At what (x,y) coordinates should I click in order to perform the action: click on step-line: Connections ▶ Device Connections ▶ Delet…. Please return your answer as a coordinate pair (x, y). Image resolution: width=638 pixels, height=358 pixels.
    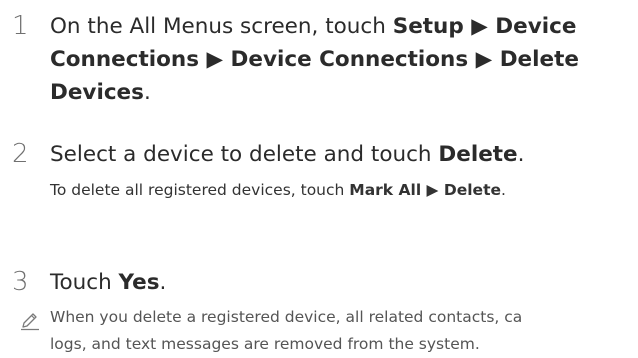
    Looking at the image, I should click on (314, 59).